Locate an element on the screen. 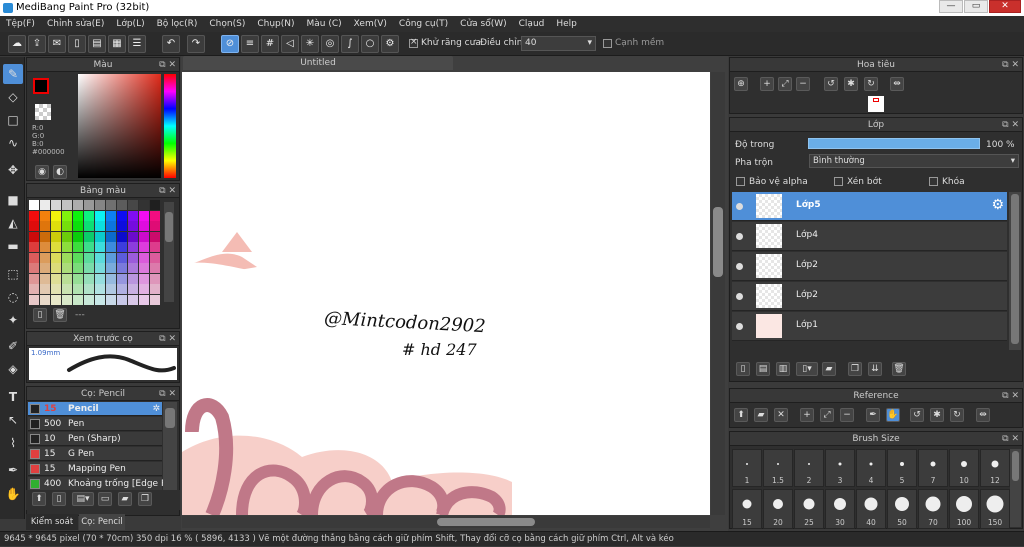  foreground-color-swatch is located at coordinates (41, 86).